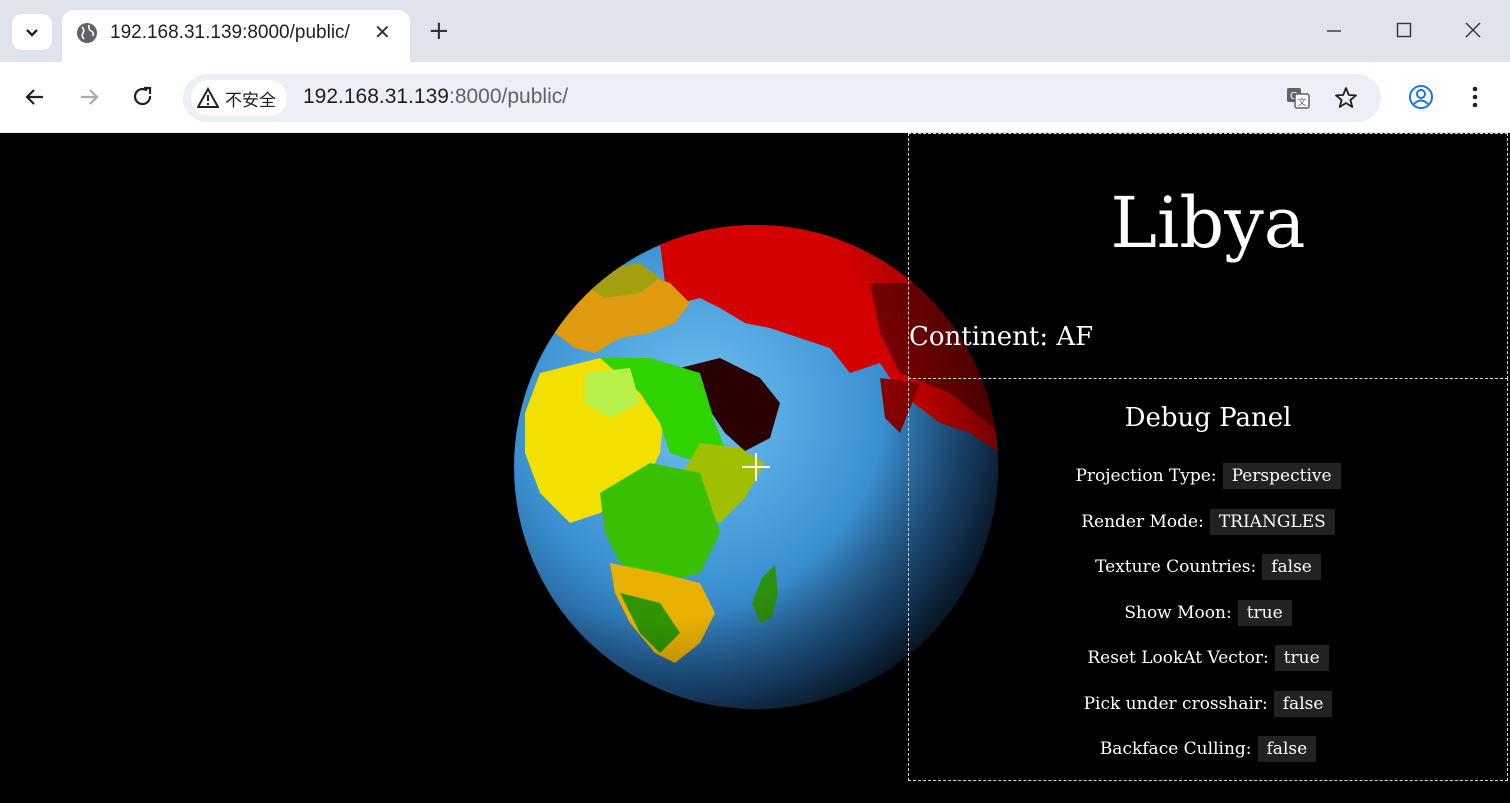  I want to click on browser-toolbar: 不安全 192.168.31.139:8000/public/ G 文, so click(755, 97).